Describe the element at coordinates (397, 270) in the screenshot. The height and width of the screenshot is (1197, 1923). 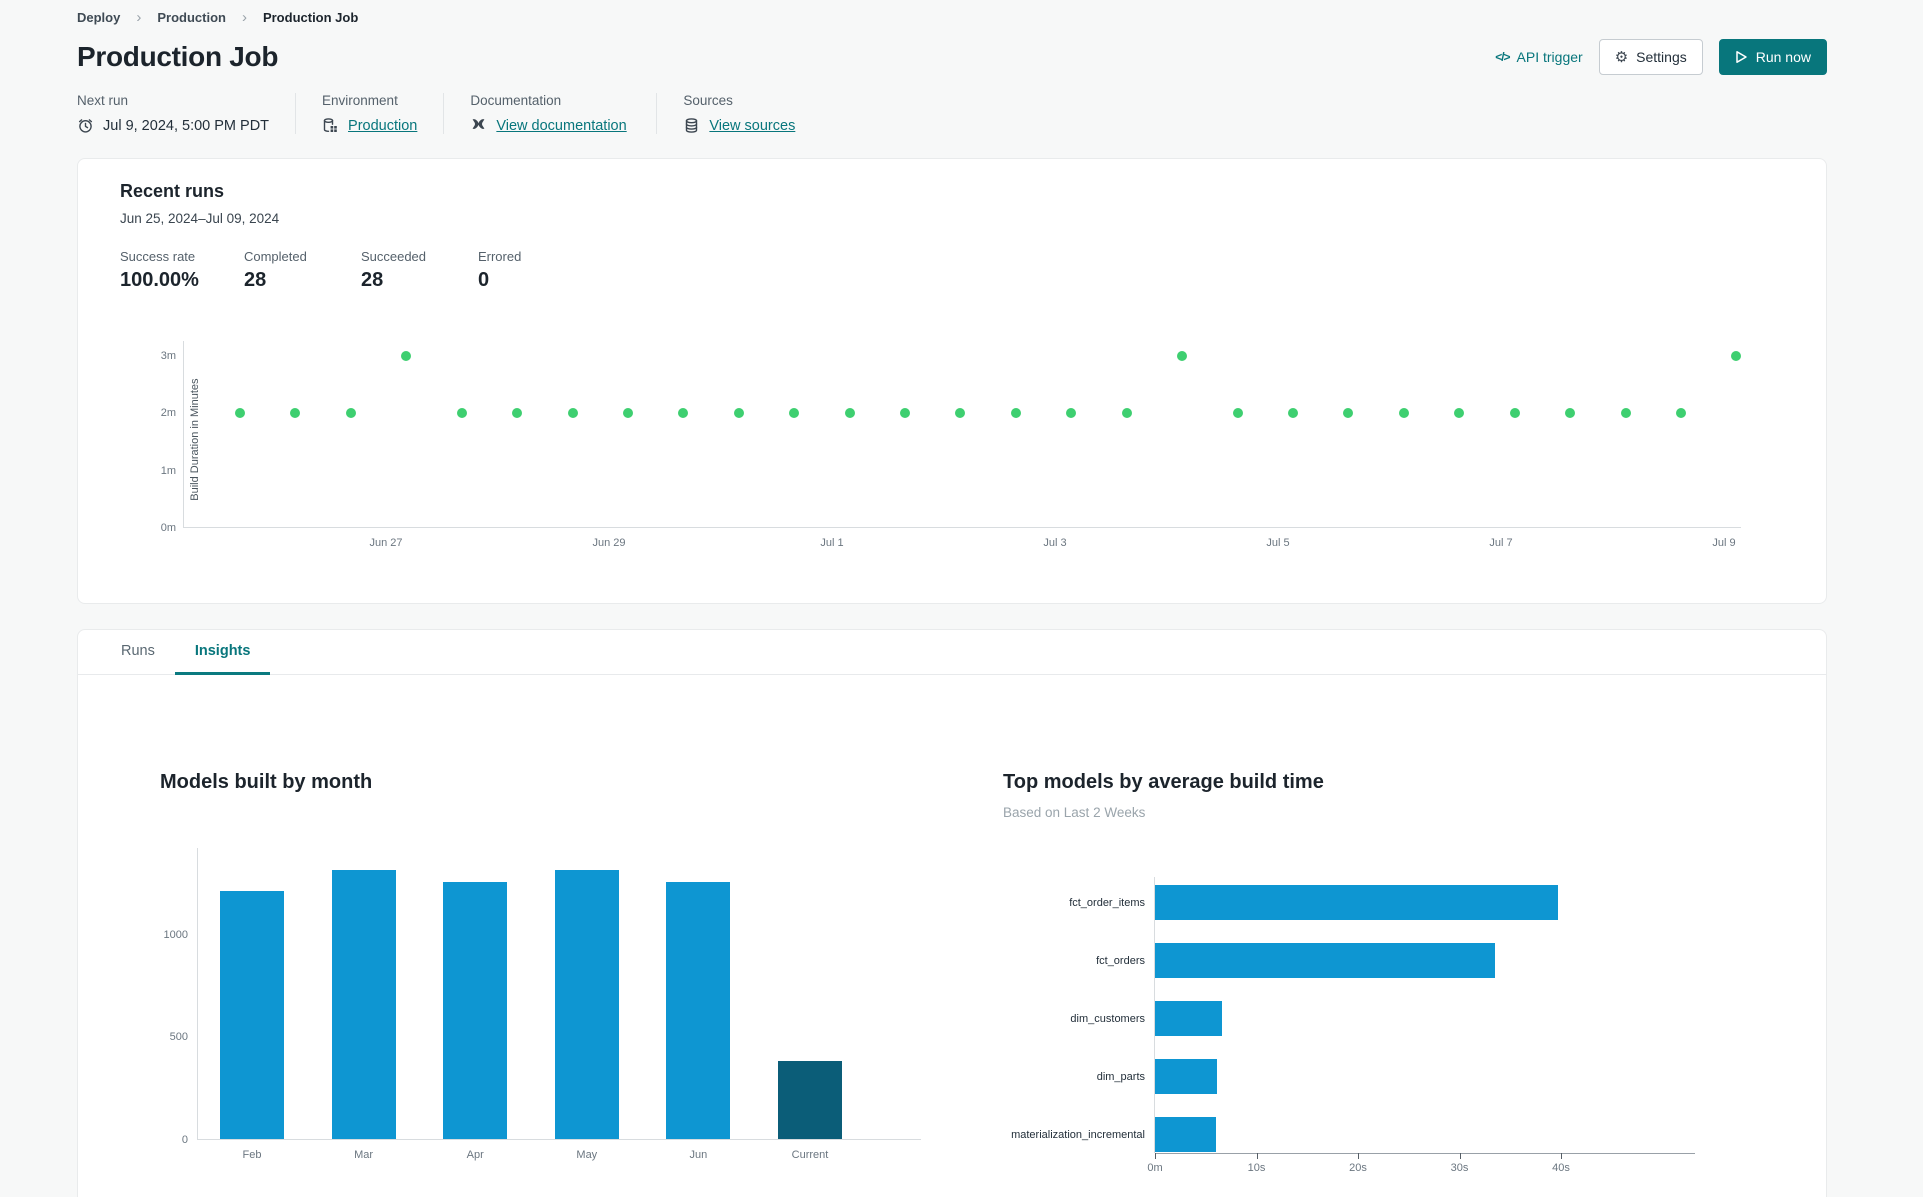
I see `stat-block: Succeeded 28` at that location.